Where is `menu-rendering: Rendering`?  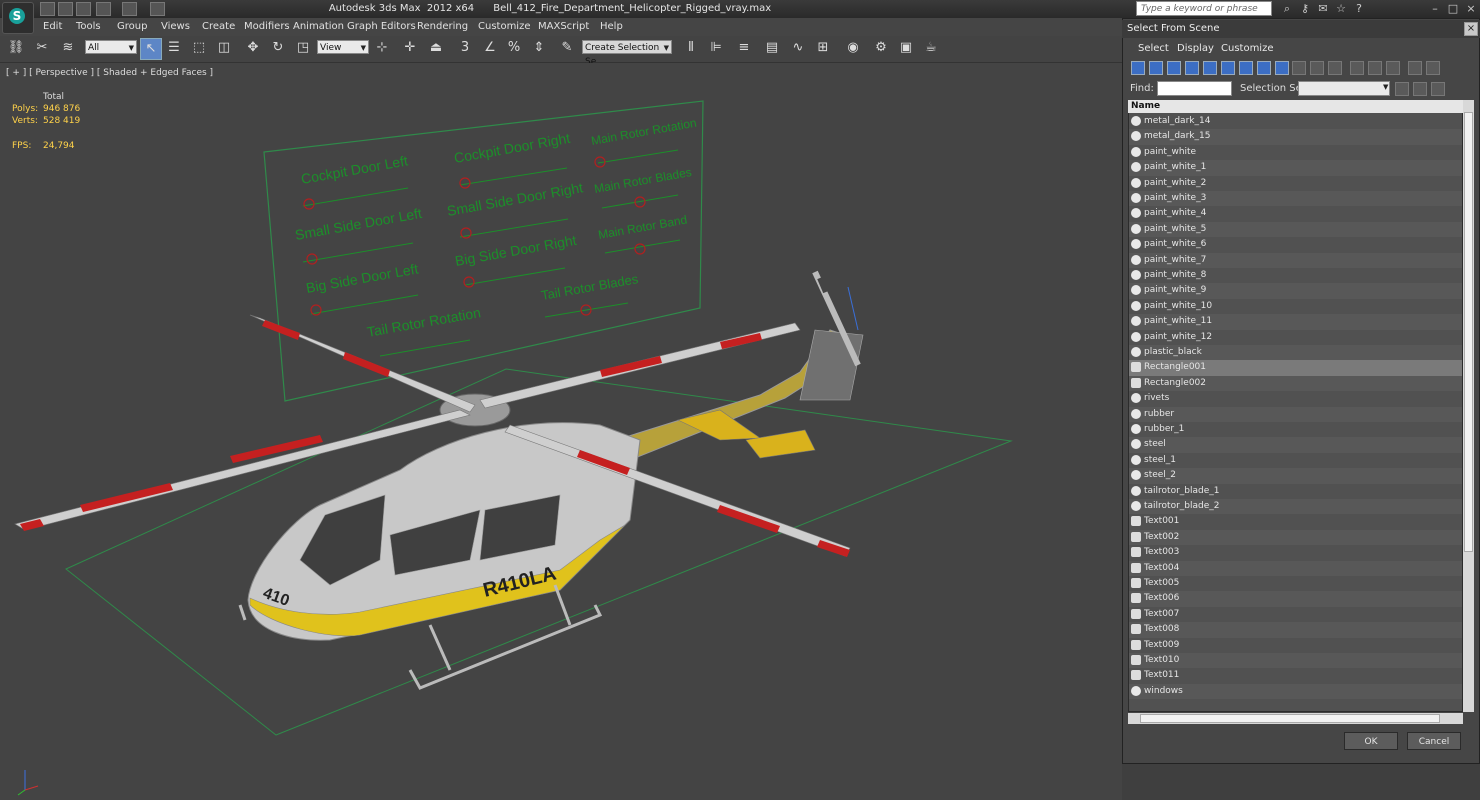 menu-rendering: Rendering is located at coordinates (442, 26).